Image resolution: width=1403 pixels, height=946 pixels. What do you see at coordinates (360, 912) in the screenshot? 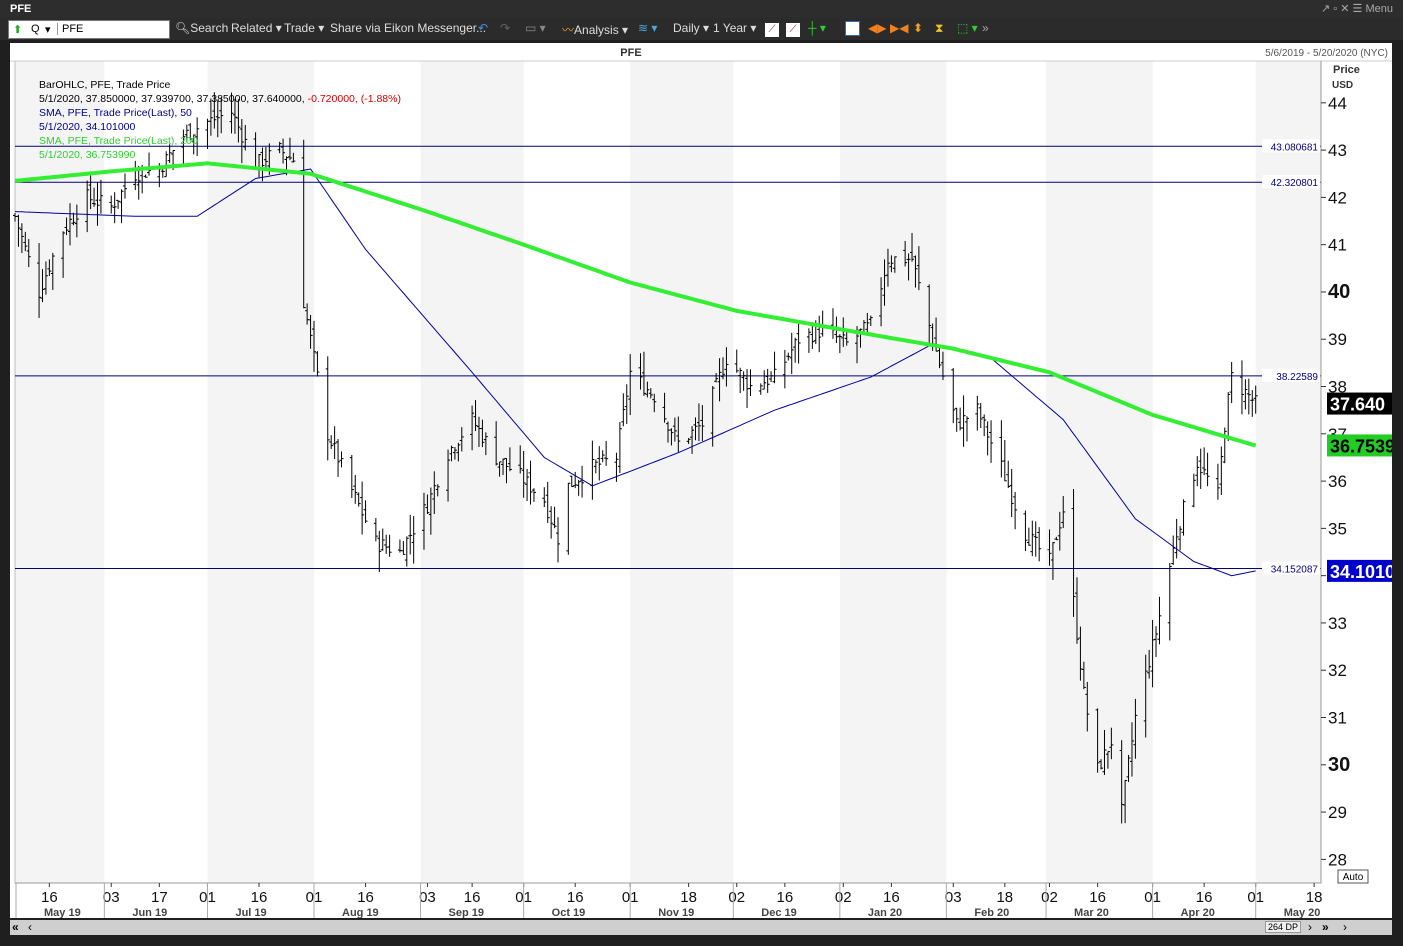
I see `x-month-label: Aug 19` at bounding box center [360, 912].